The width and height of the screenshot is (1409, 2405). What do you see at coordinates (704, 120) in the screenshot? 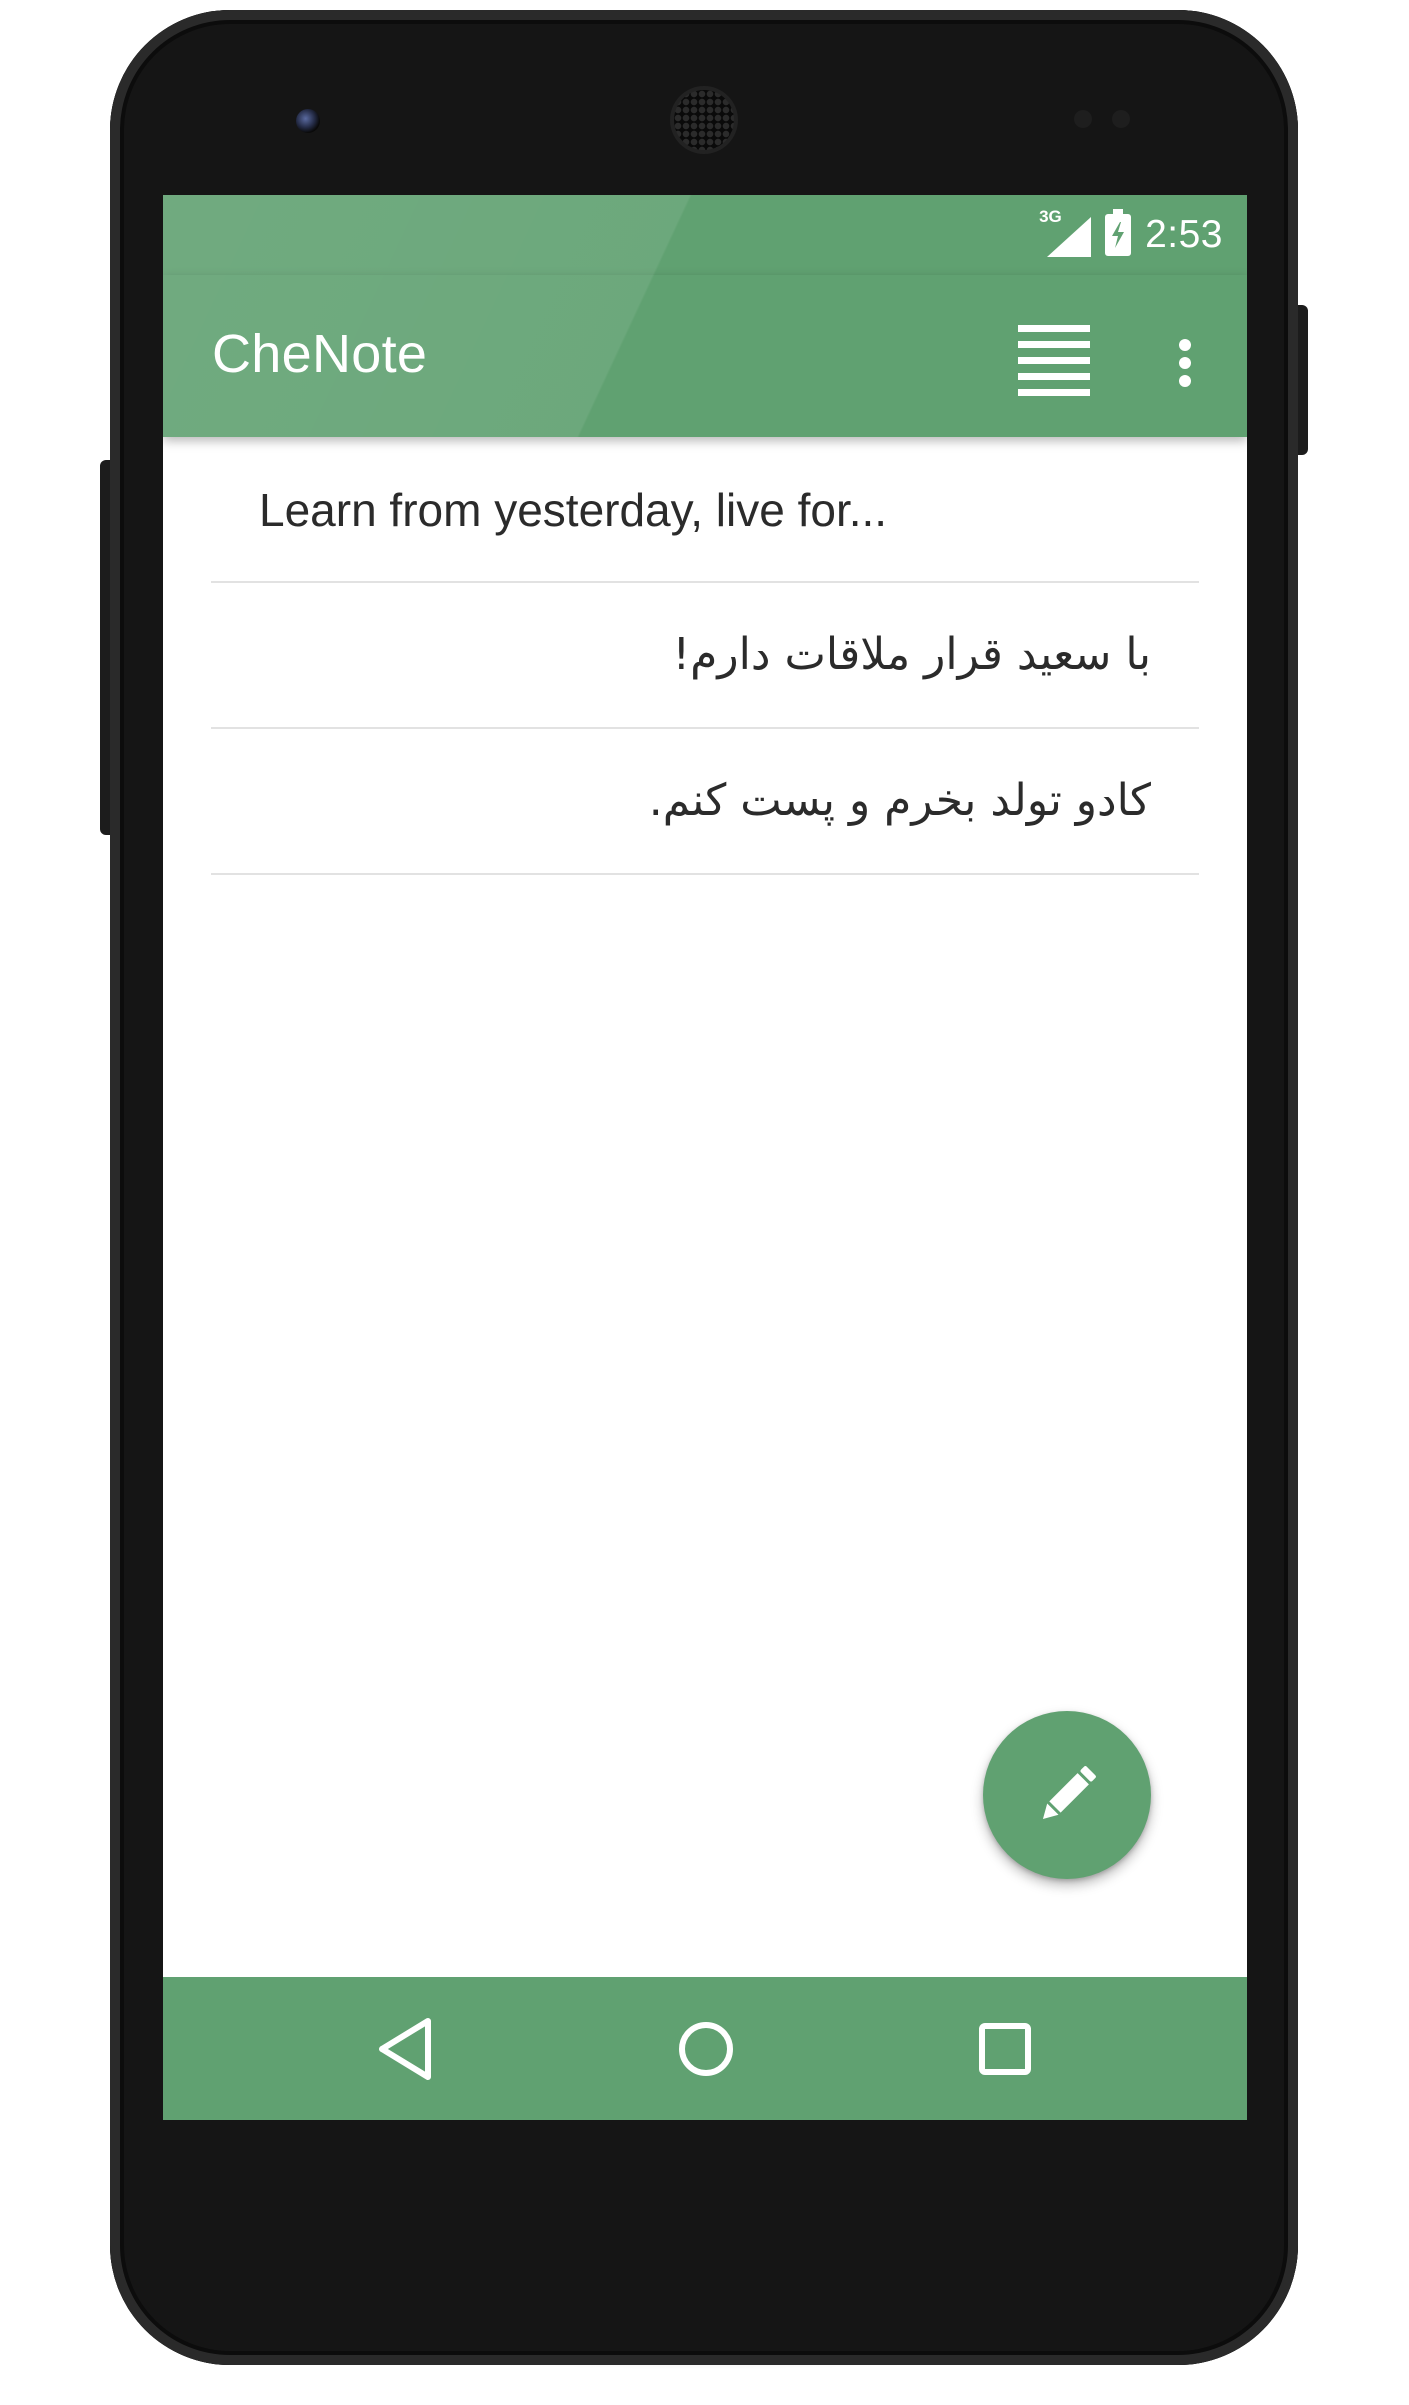
I see `earpiece-speaker` at bounding box center [704, 120].